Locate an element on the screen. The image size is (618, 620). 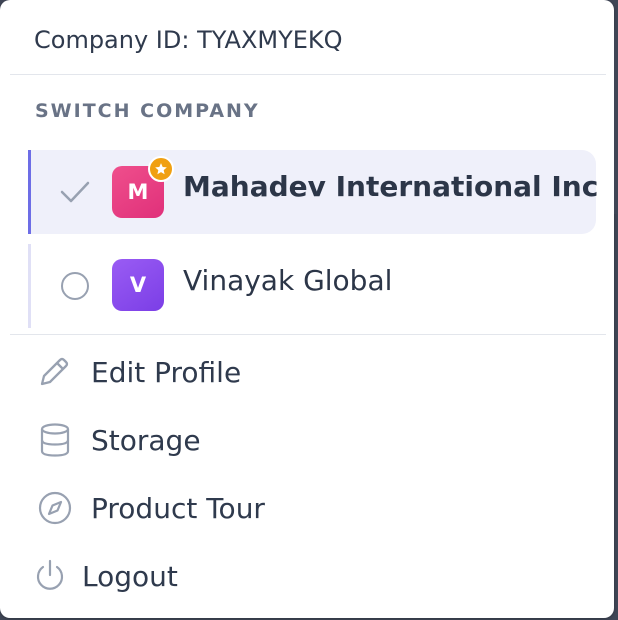
company-avatar: V is located at coordinates (138, 285).